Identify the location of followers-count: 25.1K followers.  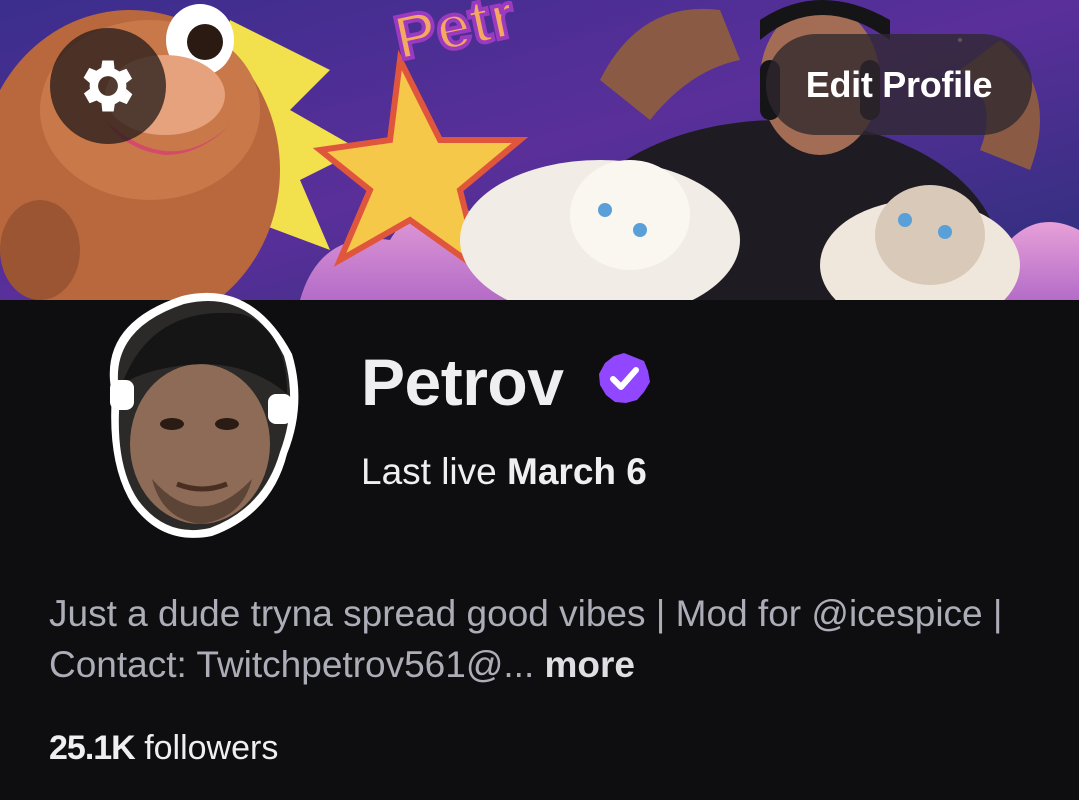
(163, 748).